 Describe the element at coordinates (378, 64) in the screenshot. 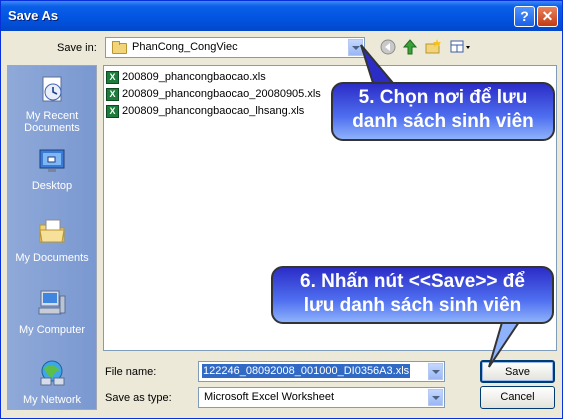

I see `callout-pointer-save-in` at that location.